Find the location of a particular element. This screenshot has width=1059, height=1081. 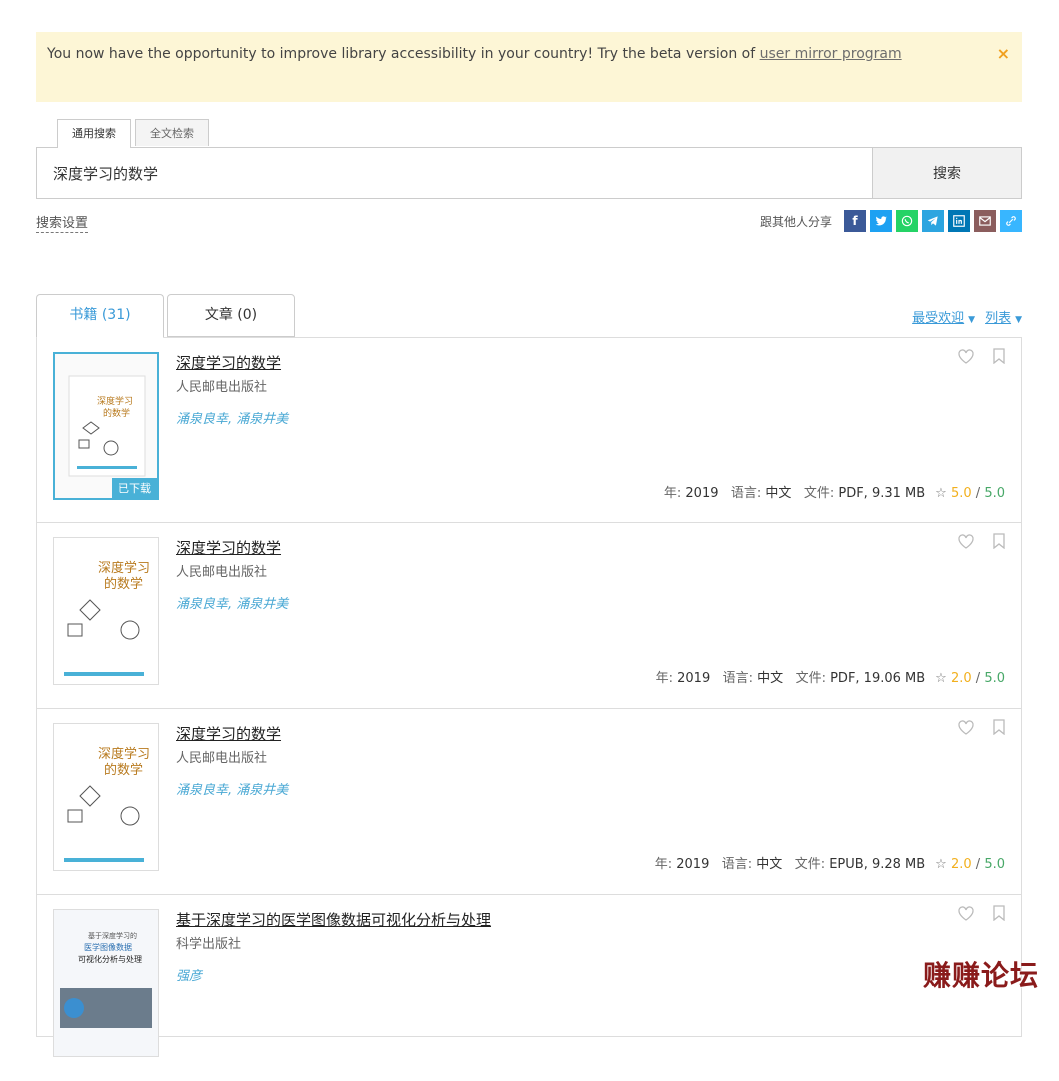

search-bar: 搜索 is located at coordinates (529, 173).